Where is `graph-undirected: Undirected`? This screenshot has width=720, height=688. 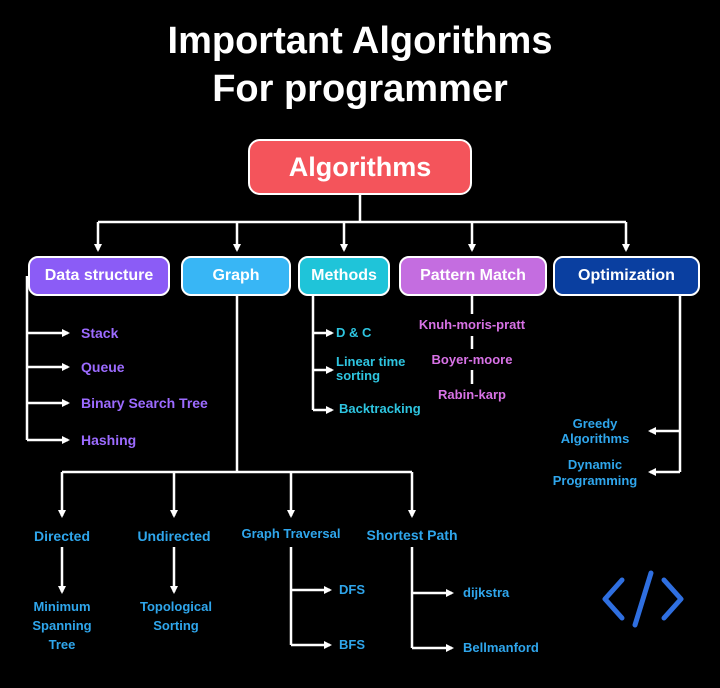
graph-undirected: Undirected is located at coordinates (174, 536).